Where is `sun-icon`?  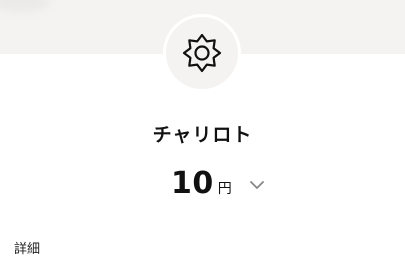 sun-icon is located at coordinates (202, 53).